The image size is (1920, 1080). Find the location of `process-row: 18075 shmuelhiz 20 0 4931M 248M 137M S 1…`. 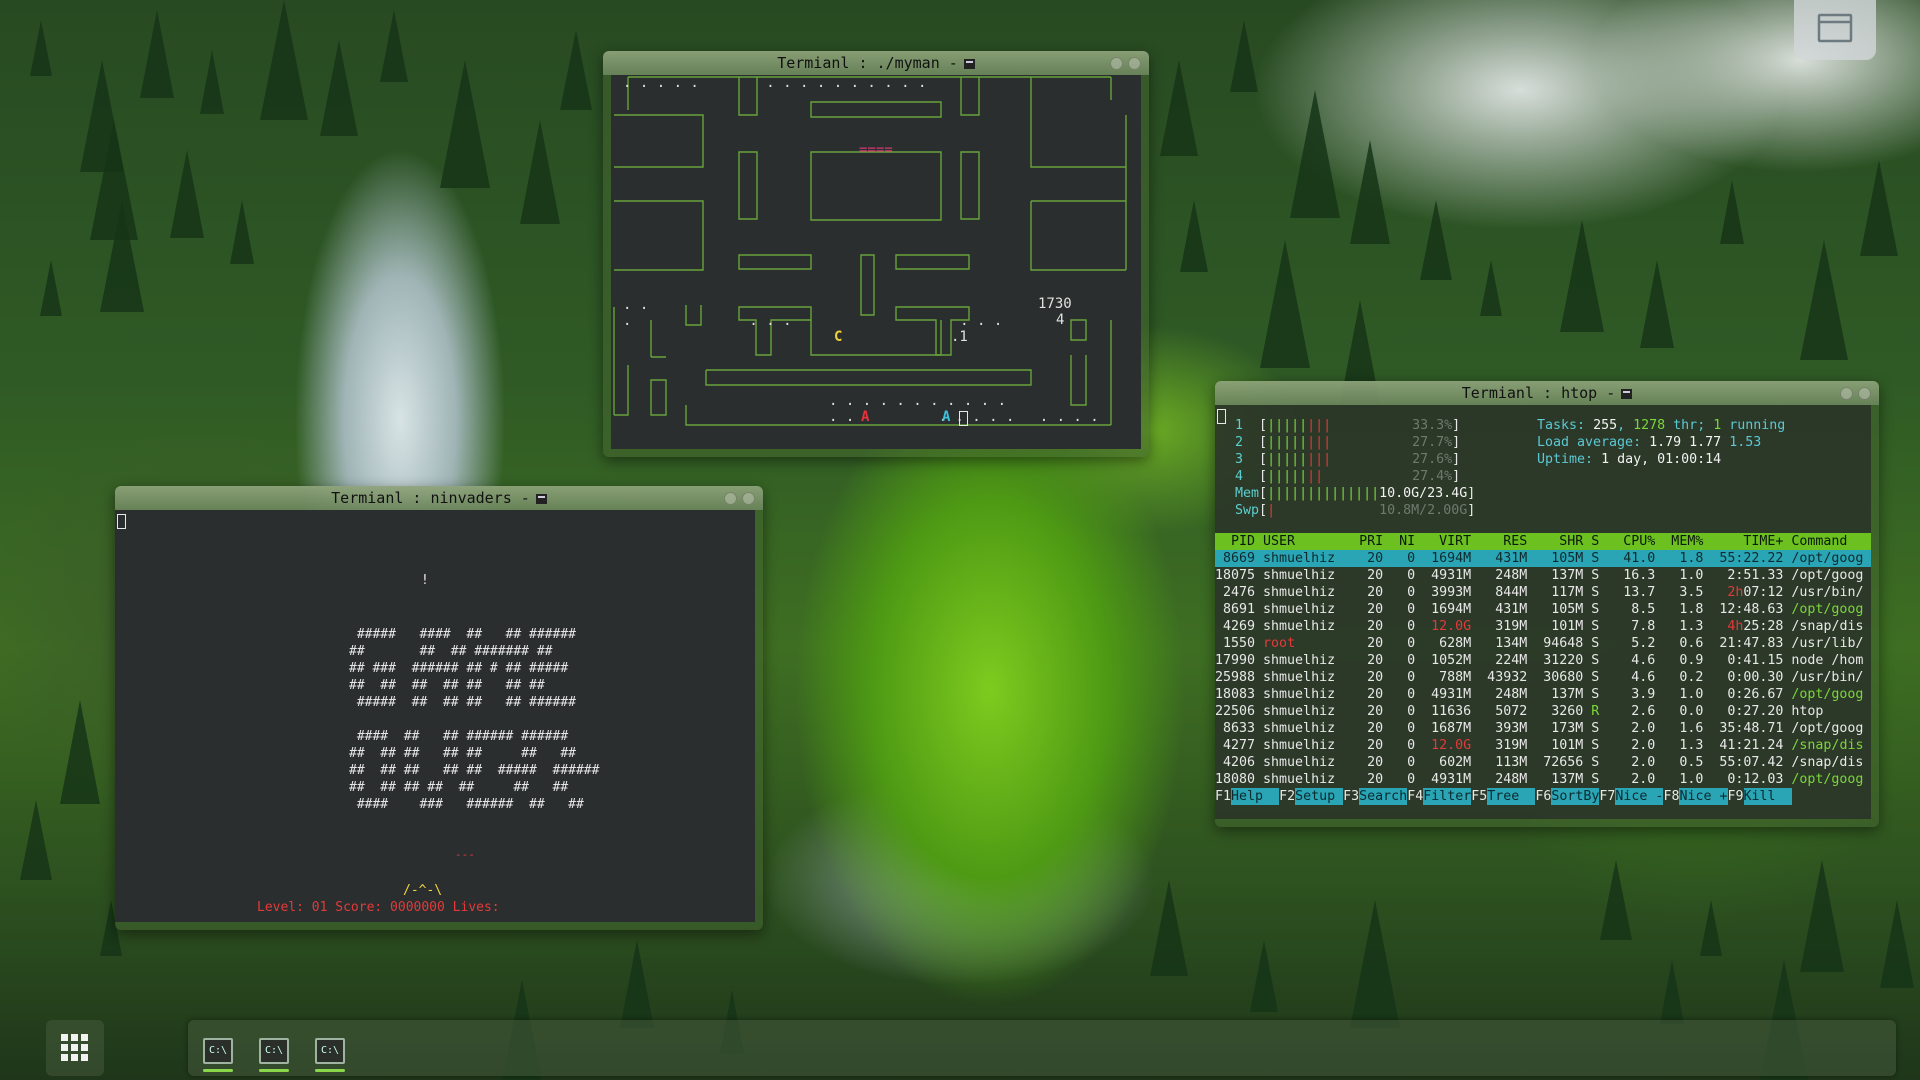

process-row: 18075 shmuelhiz 20 0 4931M 248M 137M S 1… is located at coordinates (1543, 575).